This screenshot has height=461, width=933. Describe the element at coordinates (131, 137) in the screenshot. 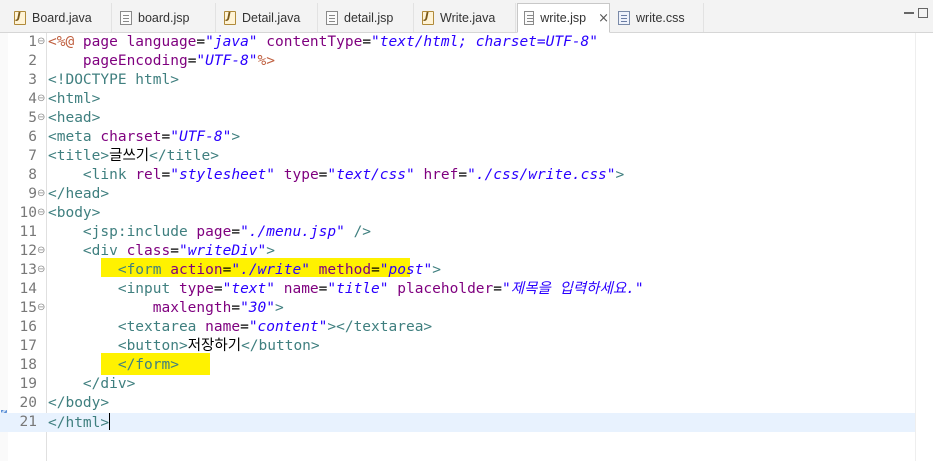

I see `code-token: charset` at that location.